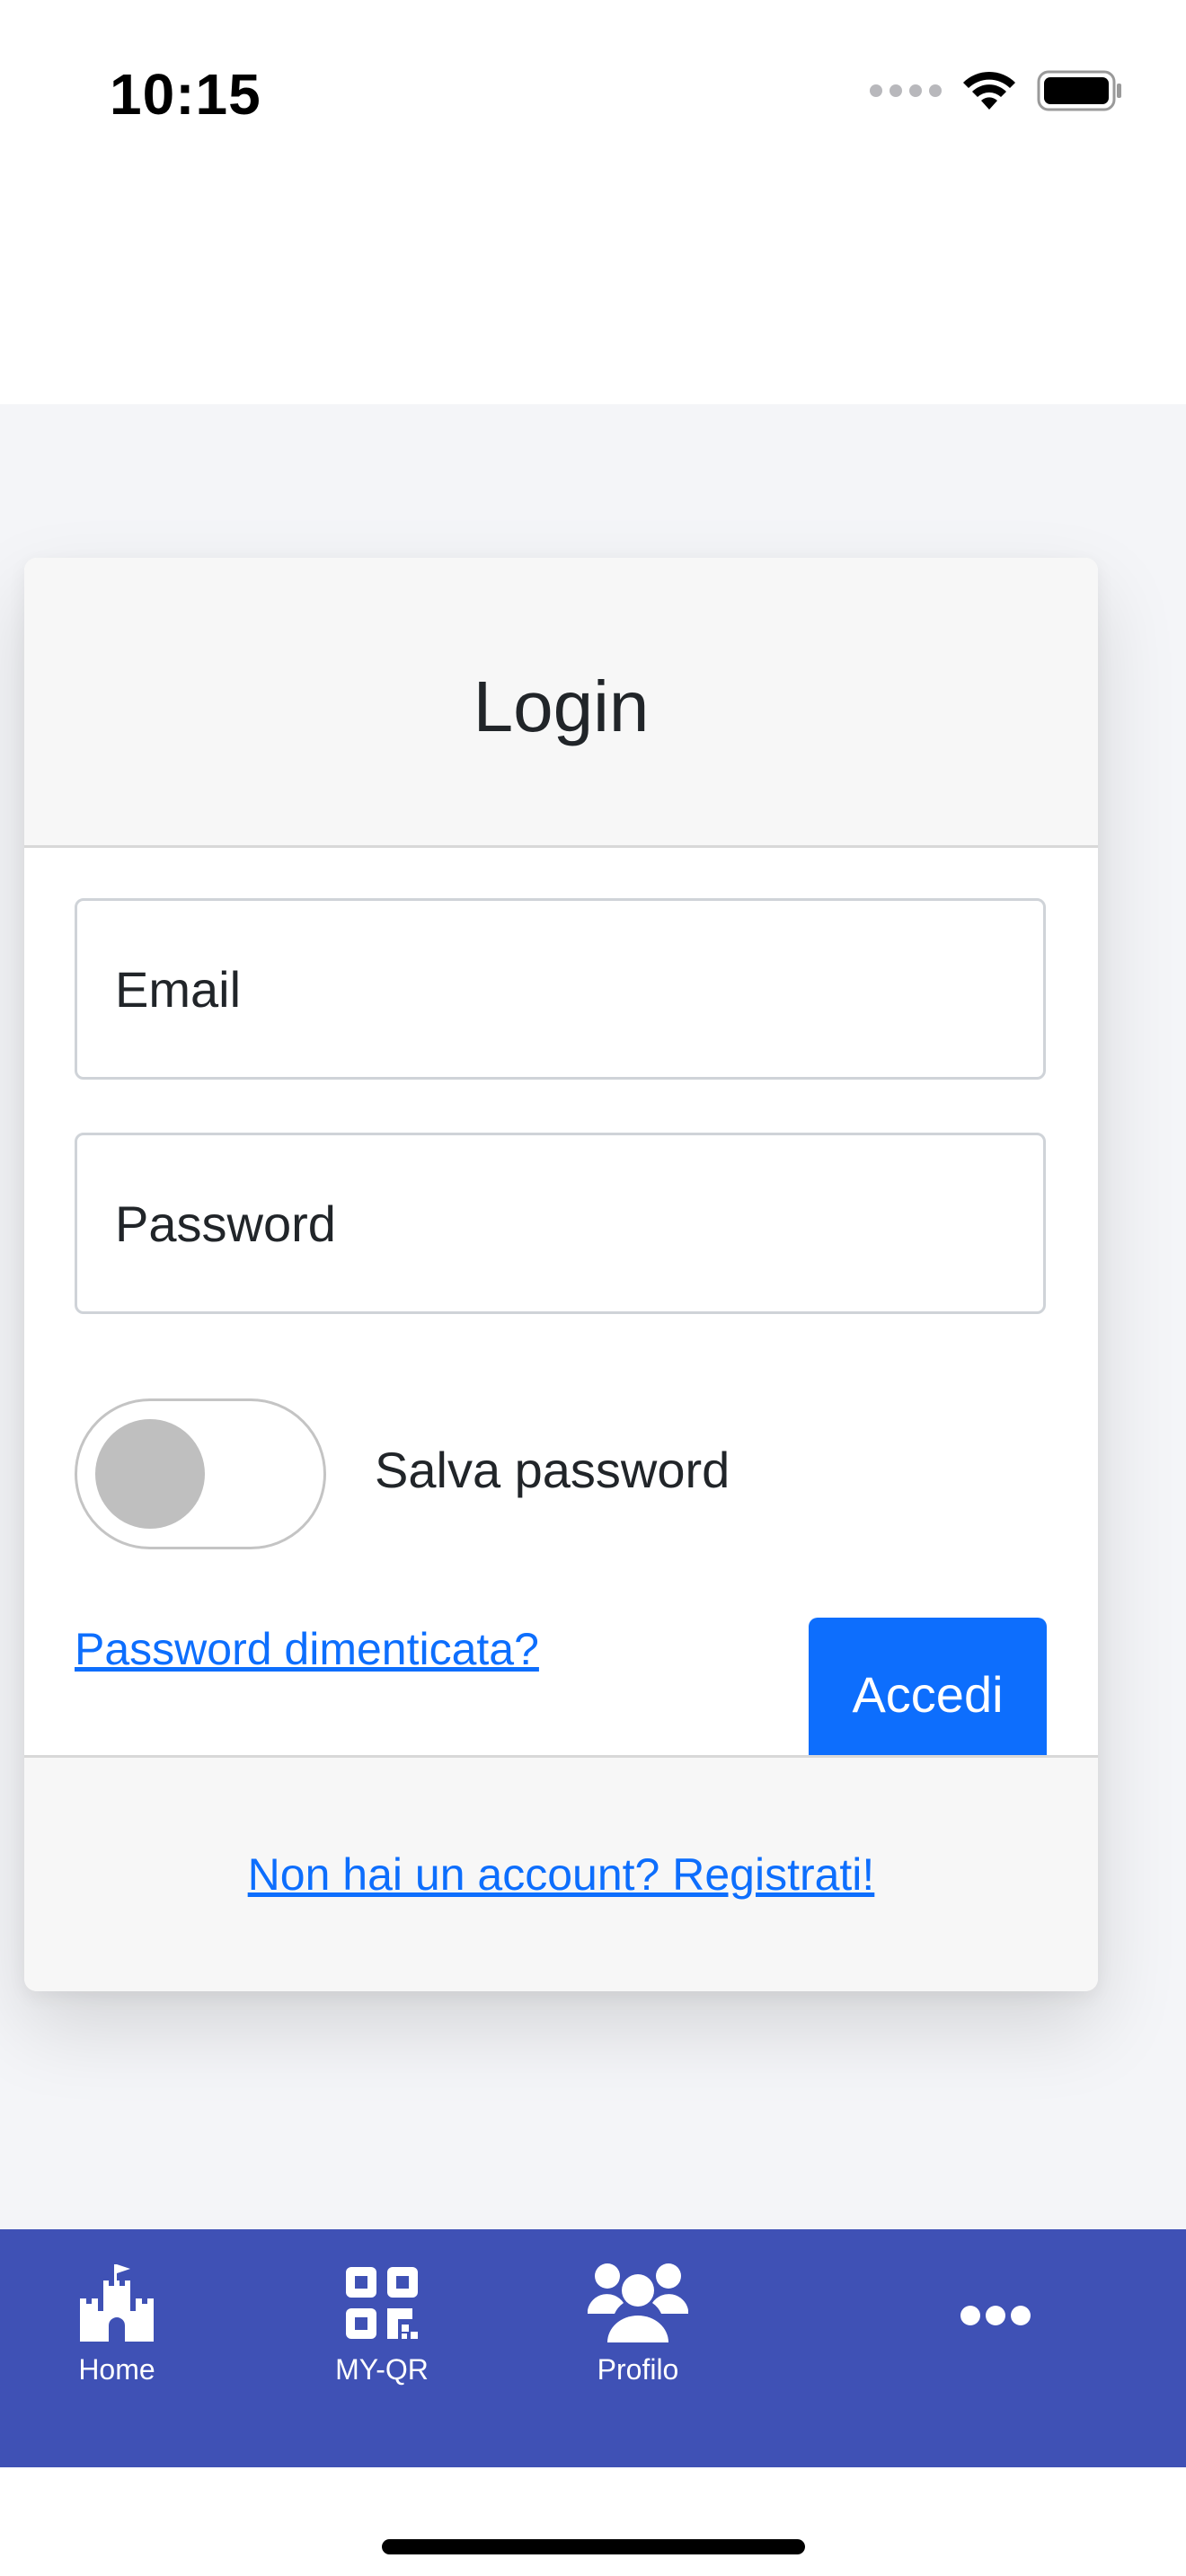  What do you see at coordinates (561, 706) in the screenshot?
I see `login-title: Login` at bounding box center [561, 706].